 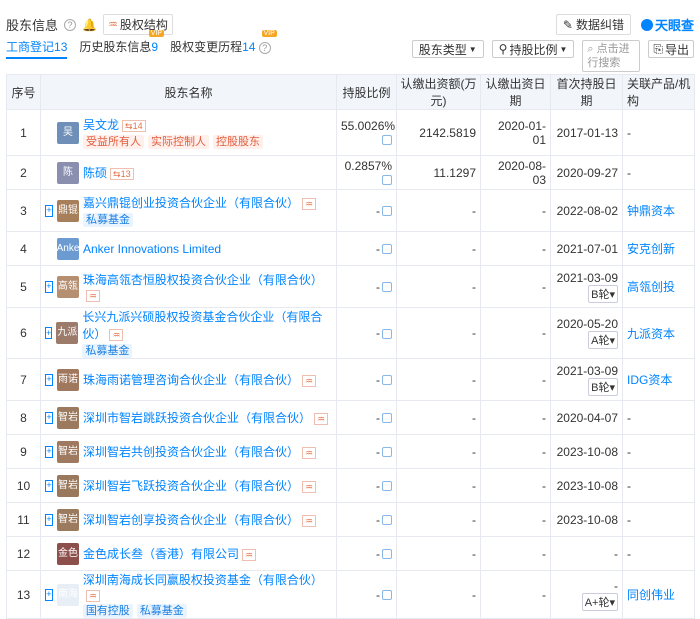 I want to click on shareholder-type-select: 股东类型 ▼, so click(x=447, y=49).